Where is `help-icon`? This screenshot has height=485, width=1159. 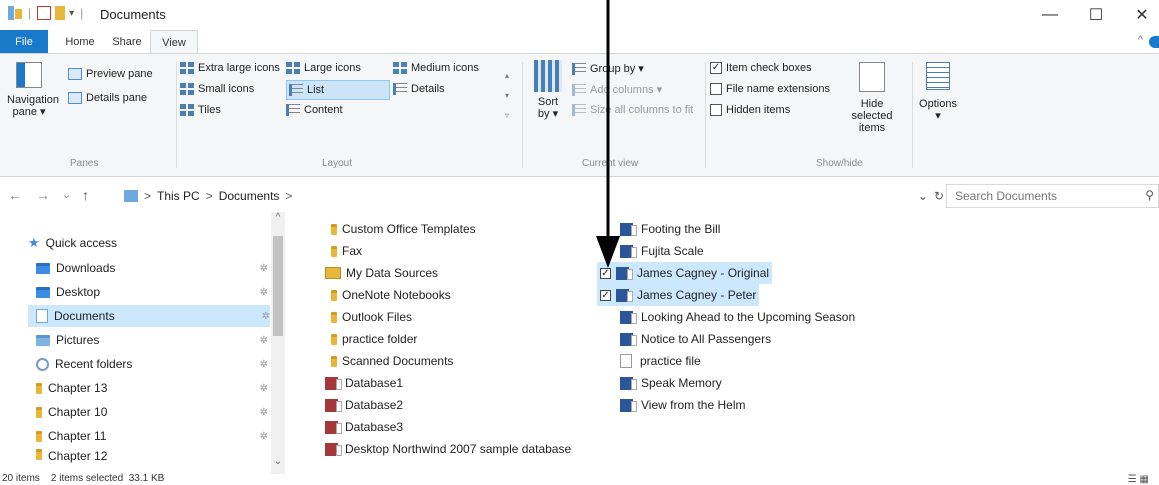 help-icon is located at coordinates (1154, 42).